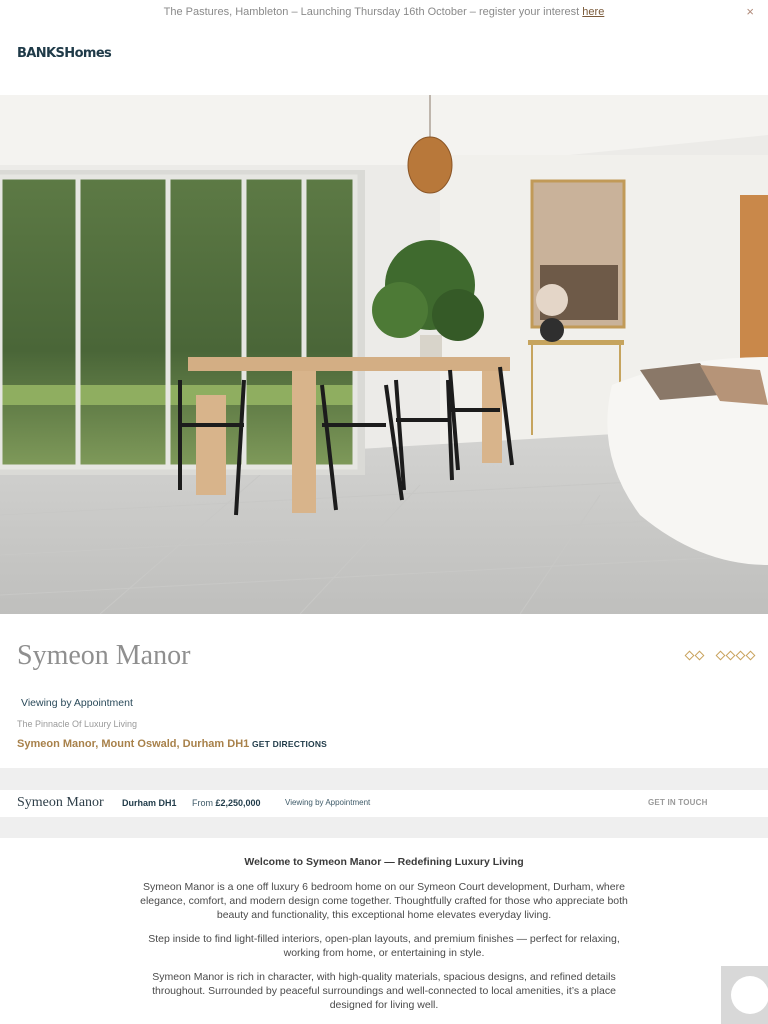 This screenshot has width=768, height=1024. I want to click on price-value: £2,250,000, so click(238, 803).